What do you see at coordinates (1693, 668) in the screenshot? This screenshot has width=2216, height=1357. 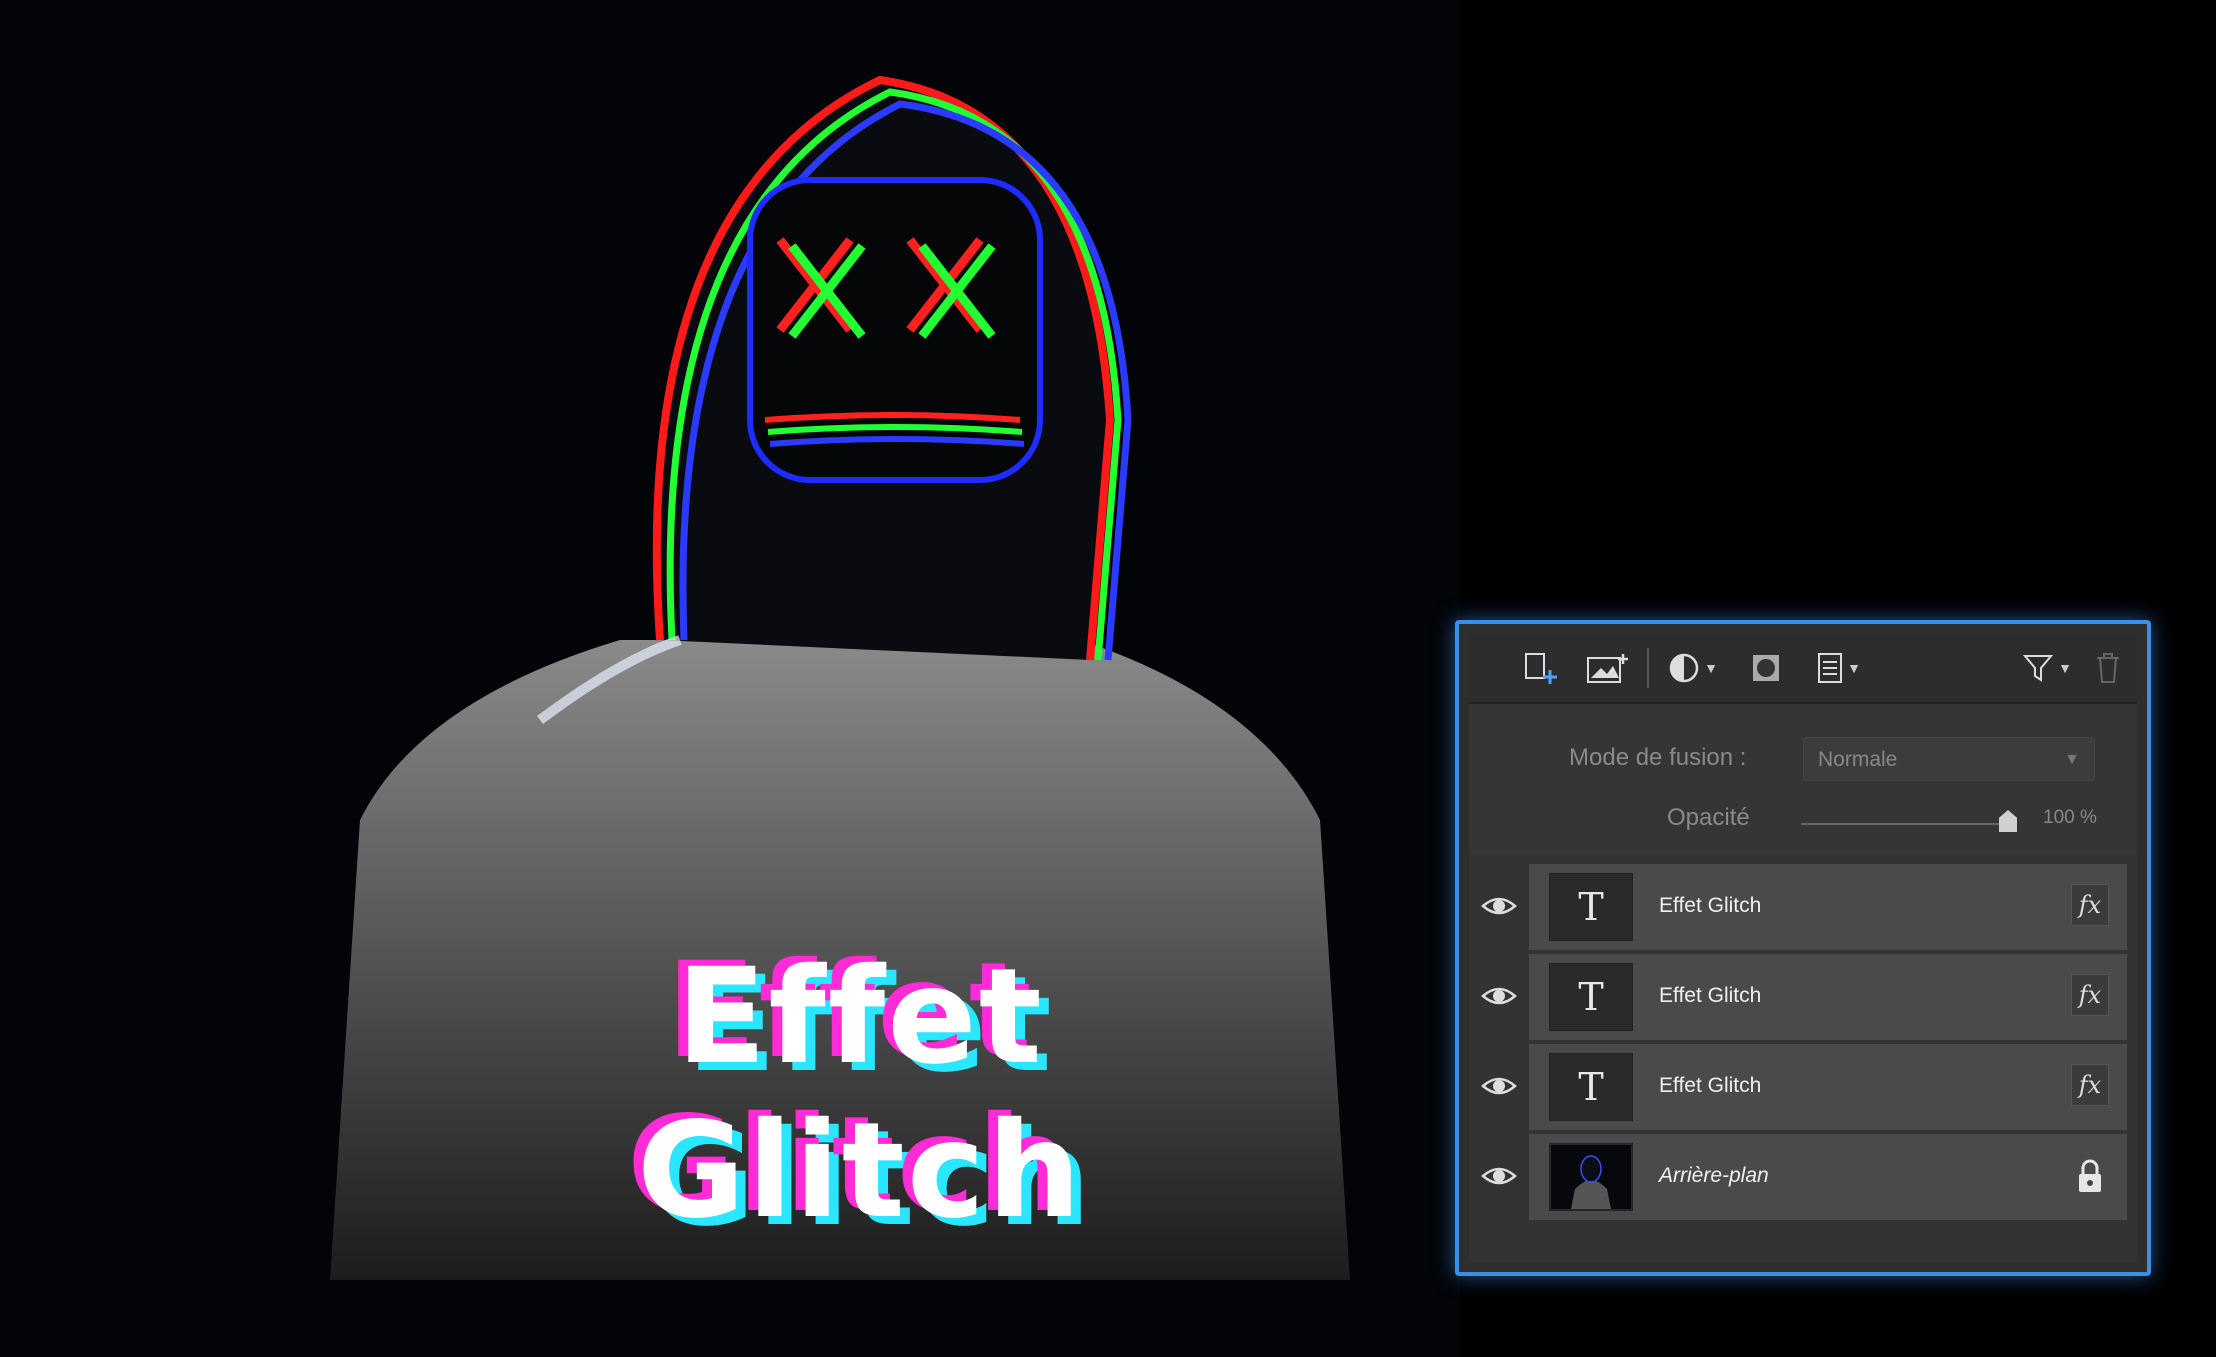 I see `adjustment-layer-icon: ▼` at bounding box center [1693, 668].